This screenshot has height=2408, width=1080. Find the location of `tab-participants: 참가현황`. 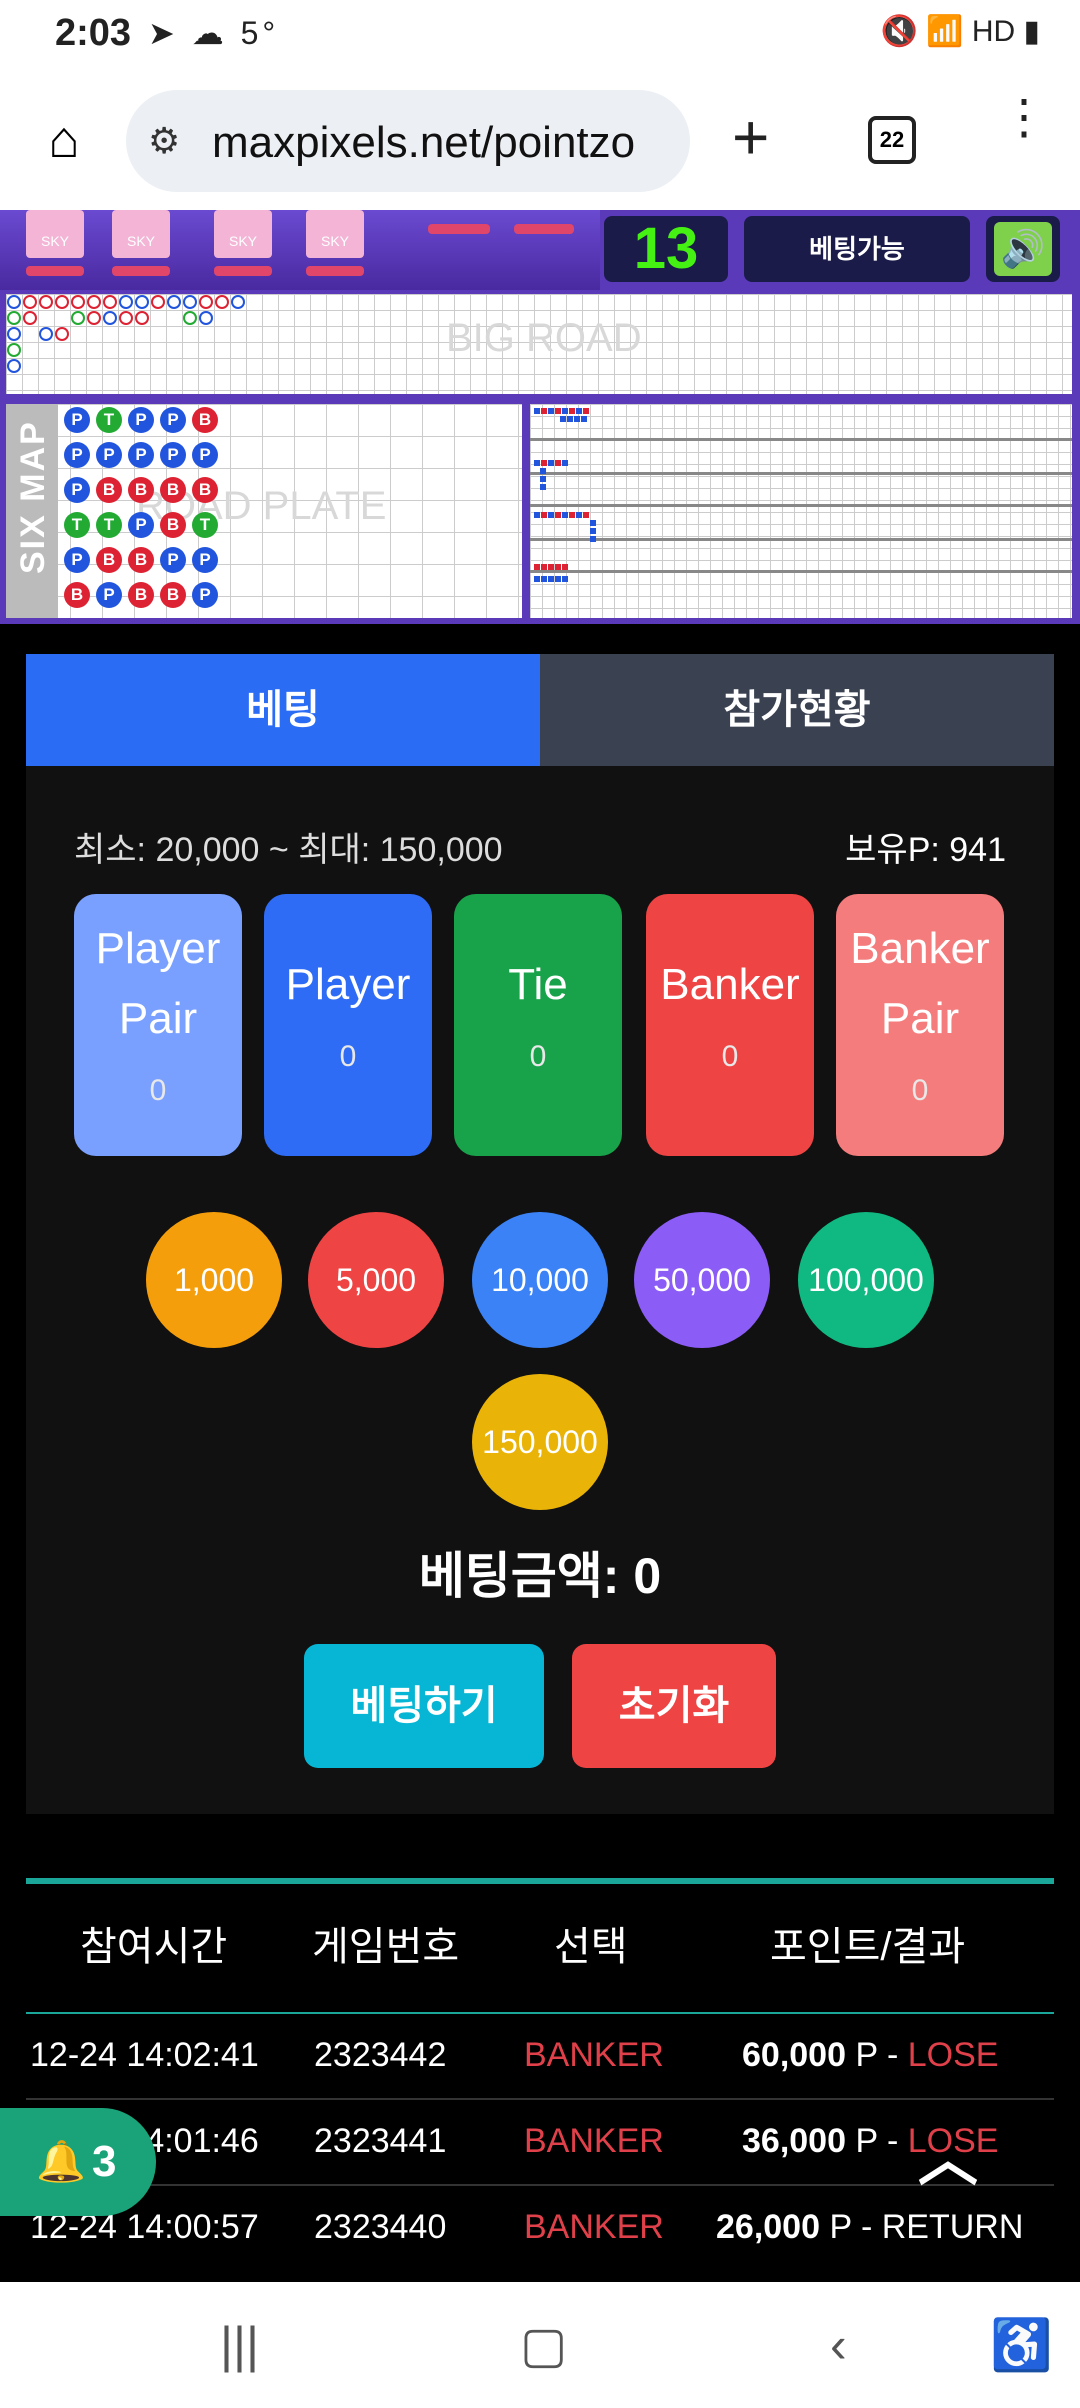

tab-participants: 참가현황 is located at coordinates (797, 710).